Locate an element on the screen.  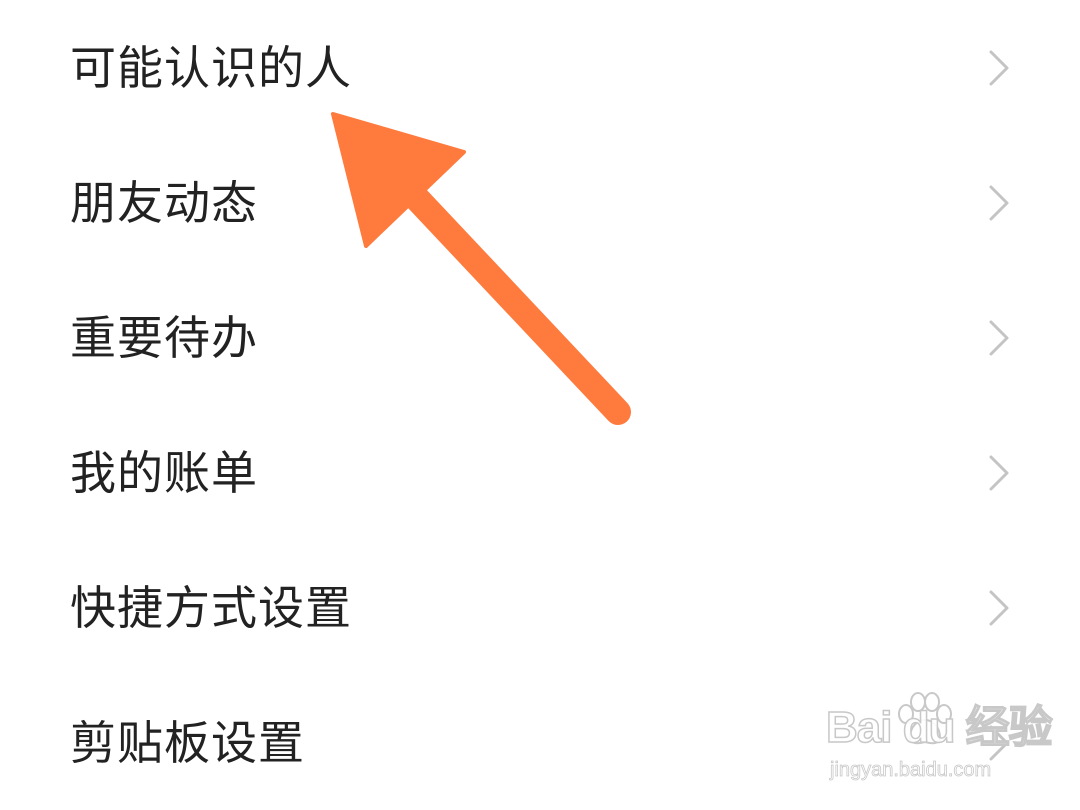
menu-item-label: 快捷方式设置 is located at coordinates (211, 607).